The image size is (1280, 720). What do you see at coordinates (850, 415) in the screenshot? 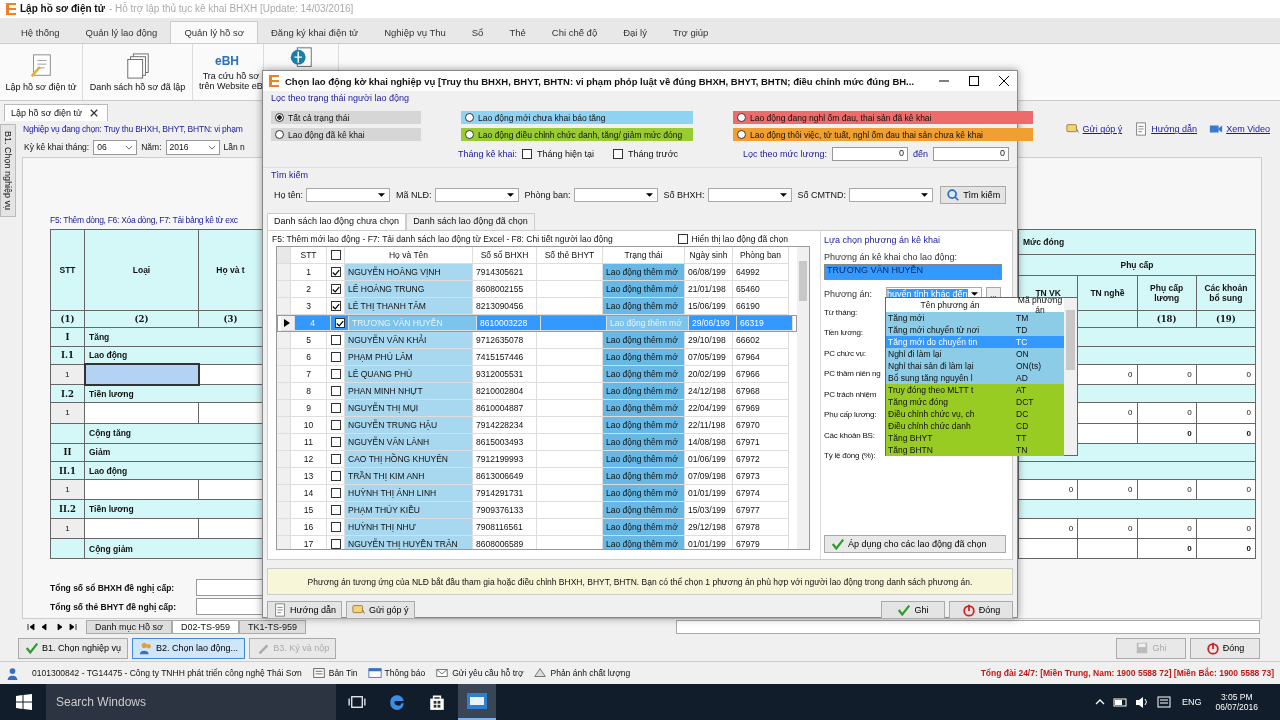
I see `field-label: Phụ cấp lương:` at bounding box center [850, 415].